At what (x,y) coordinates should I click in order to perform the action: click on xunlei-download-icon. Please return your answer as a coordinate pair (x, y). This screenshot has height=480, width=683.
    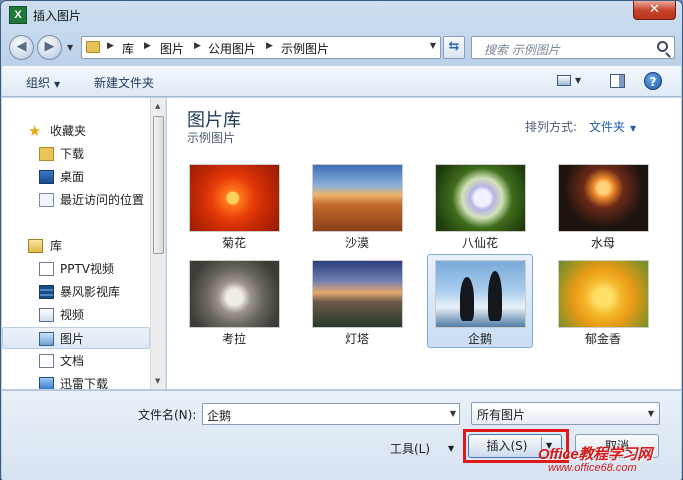
    Looking at the image, I should click on (46, 383).